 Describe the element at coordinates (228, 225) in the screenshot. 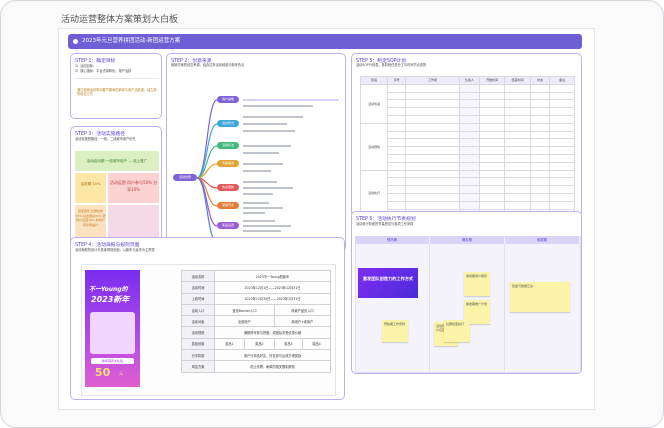

I see `mindmap-branch: 奖品设置` at that location.